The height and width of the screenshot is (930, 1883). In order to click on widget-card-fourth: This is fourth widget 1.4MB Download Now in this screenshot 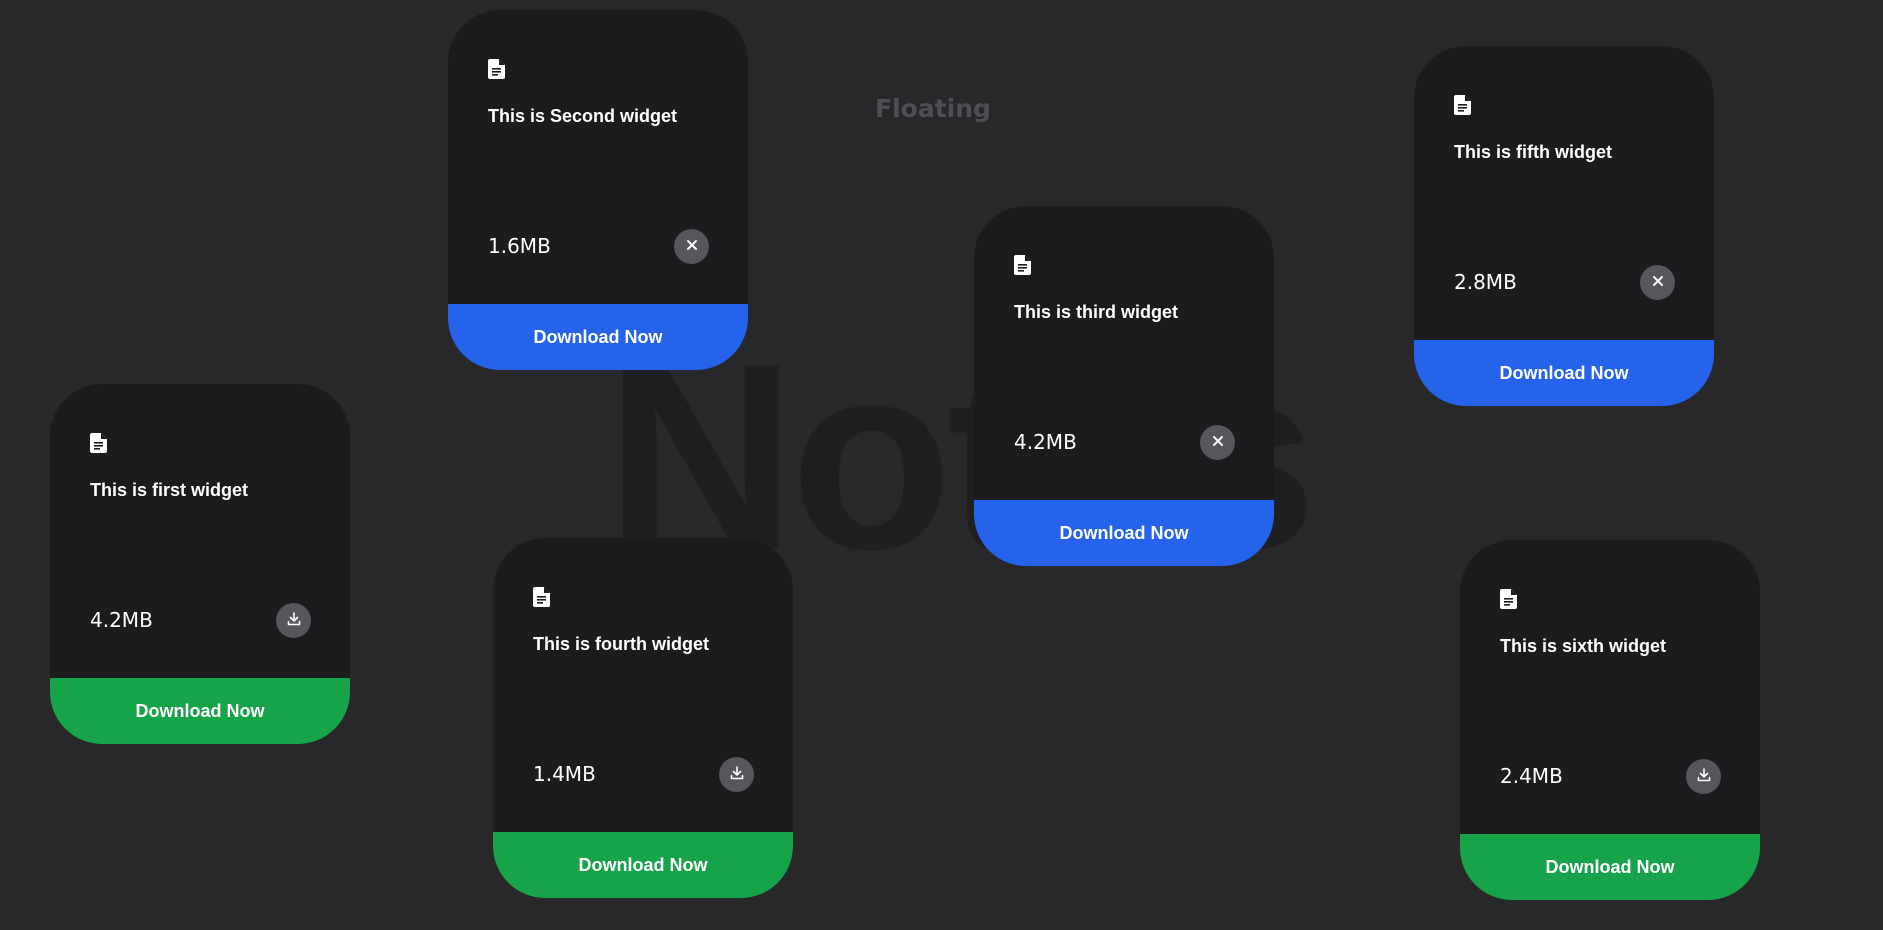, I will do `click(643, 718)`.